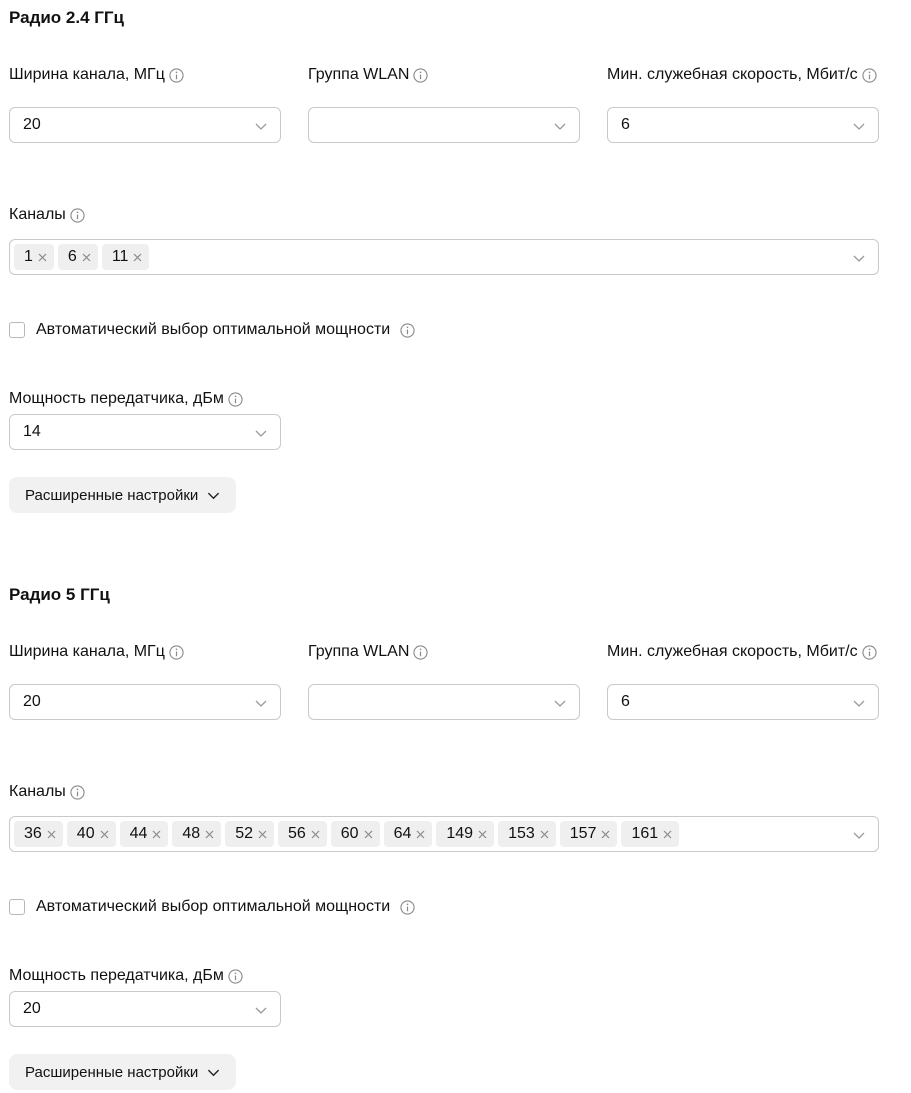 The width and height of the screenshot is (911, 1093). I want to click on channel-chip: 48, so click(197, 834).